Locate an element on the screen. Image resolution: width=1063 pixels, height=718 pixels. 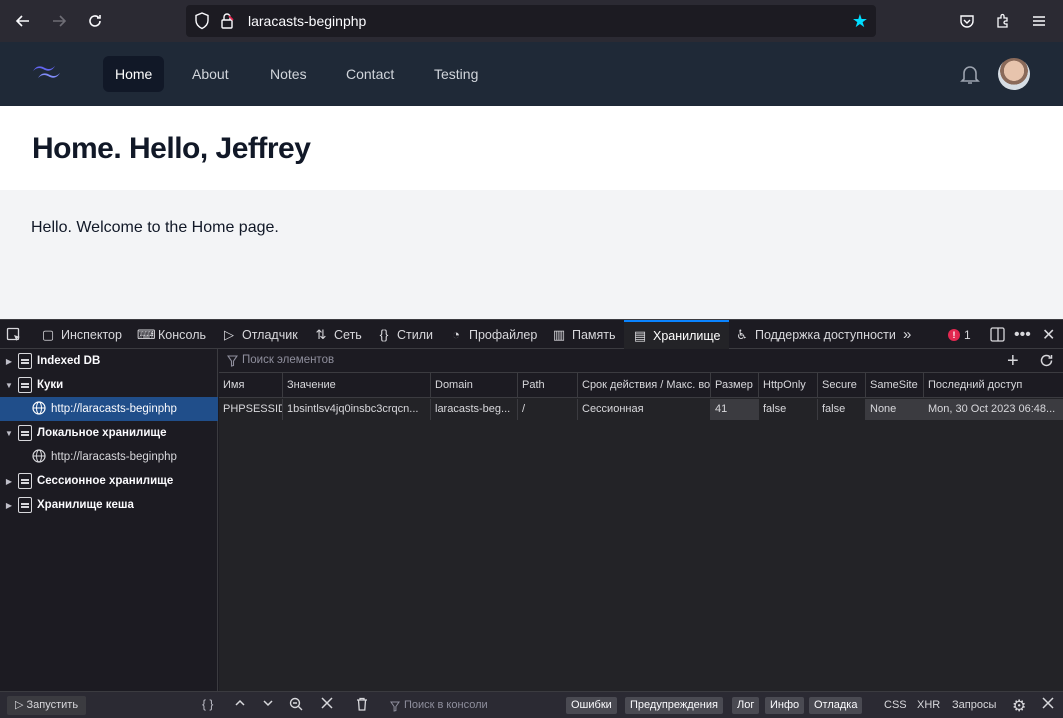
url-text: laracasts-beginphp is located at coordinates (307, 21).